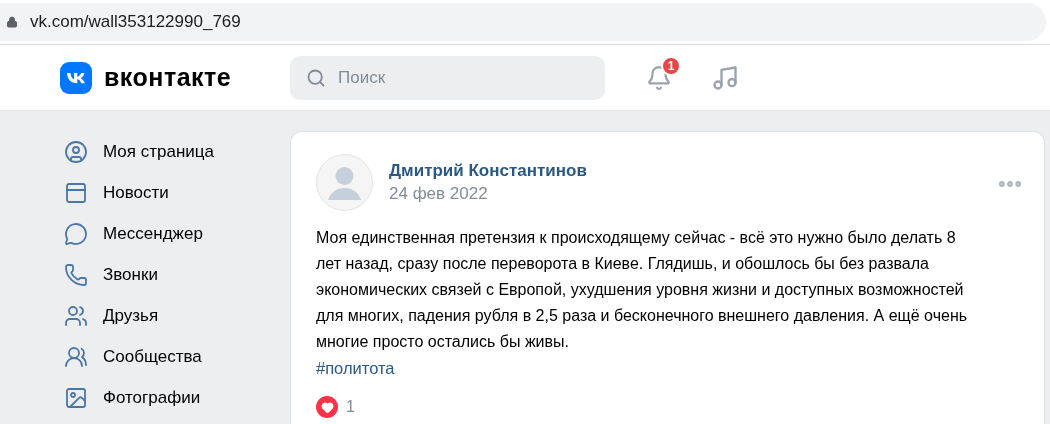  What do you see at coordinates (523, 22) in the screenshot?
I see `address-bar: vk.com/wall353122990_769` at bounding box center [523, 22].